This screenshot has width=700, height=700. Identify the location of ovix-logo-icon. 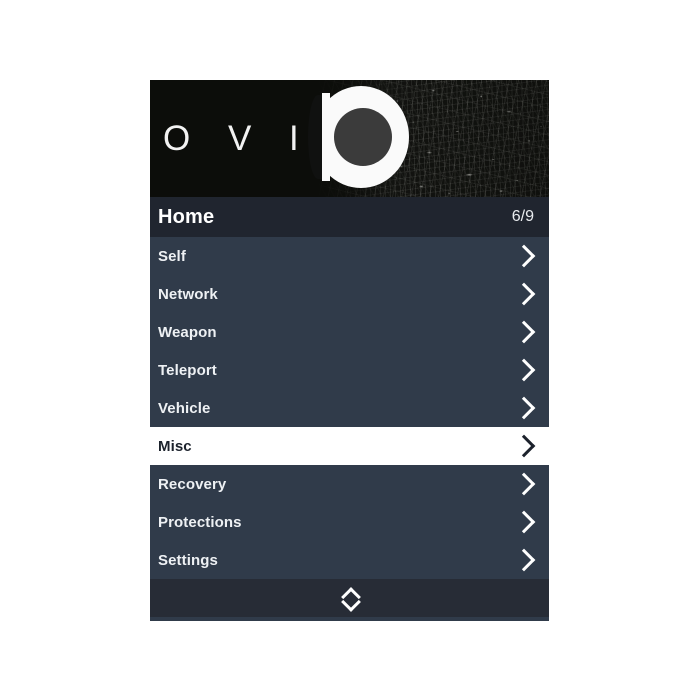
(360, 137).